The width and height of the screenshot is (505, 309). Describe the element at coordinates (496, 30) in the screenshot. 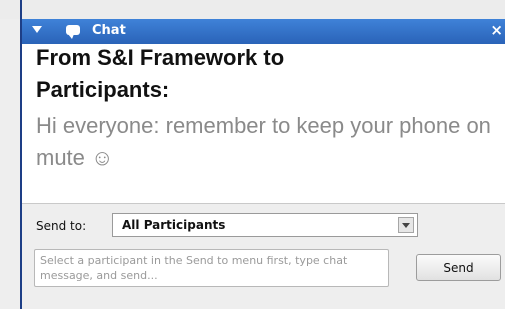

I see `close-icon: ×` at that location.